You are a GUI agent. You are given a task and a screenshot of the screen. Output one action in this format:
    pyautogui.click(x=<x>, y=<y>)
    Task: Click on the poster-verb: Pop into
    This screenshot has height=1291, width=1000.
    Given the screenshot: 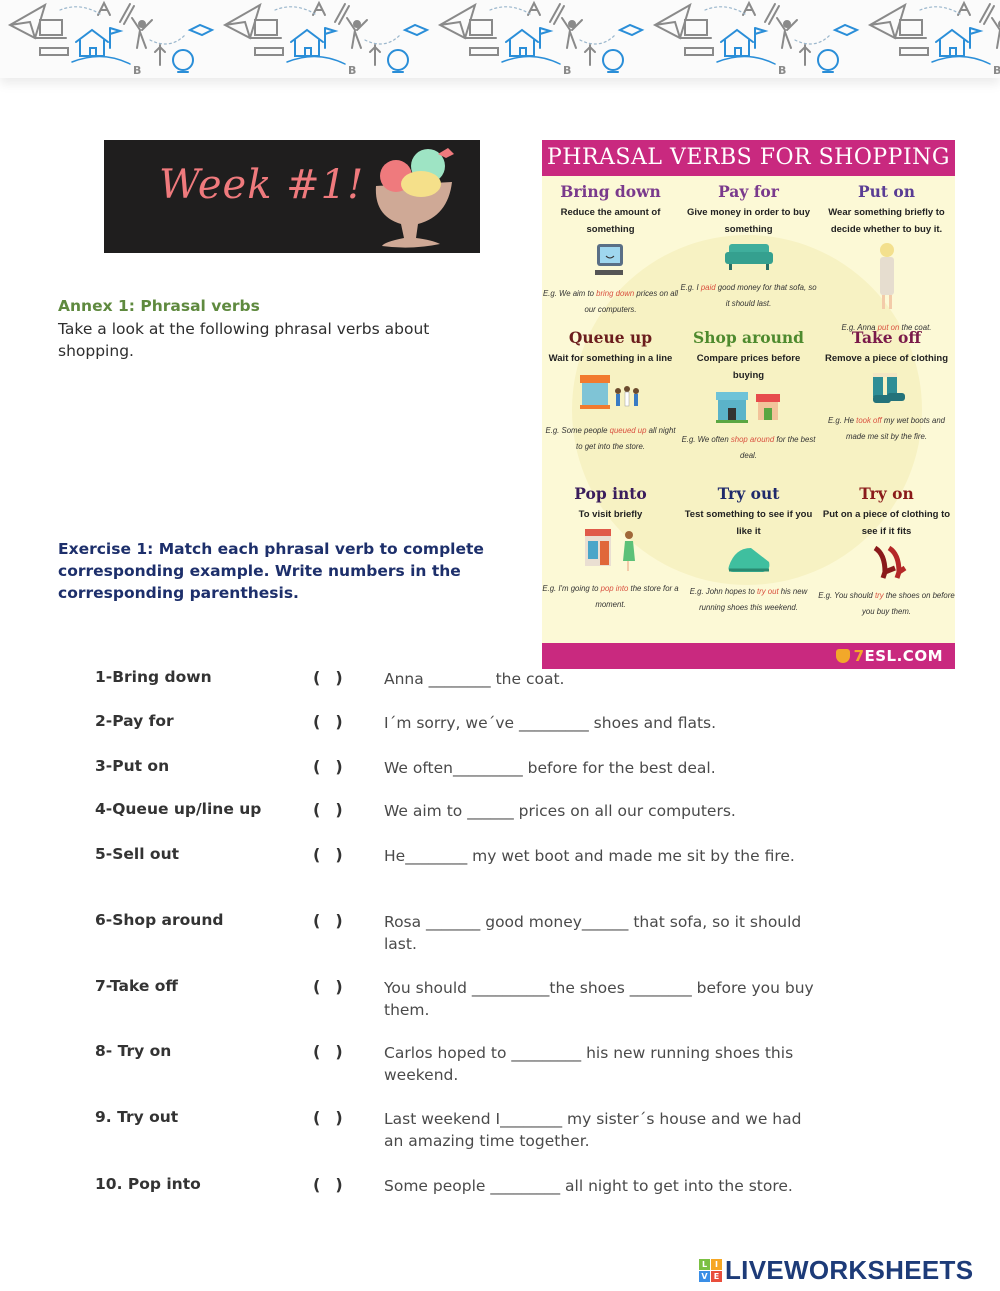 What is the action you would take?
    pyautogui.click(x=610, y=493)
    